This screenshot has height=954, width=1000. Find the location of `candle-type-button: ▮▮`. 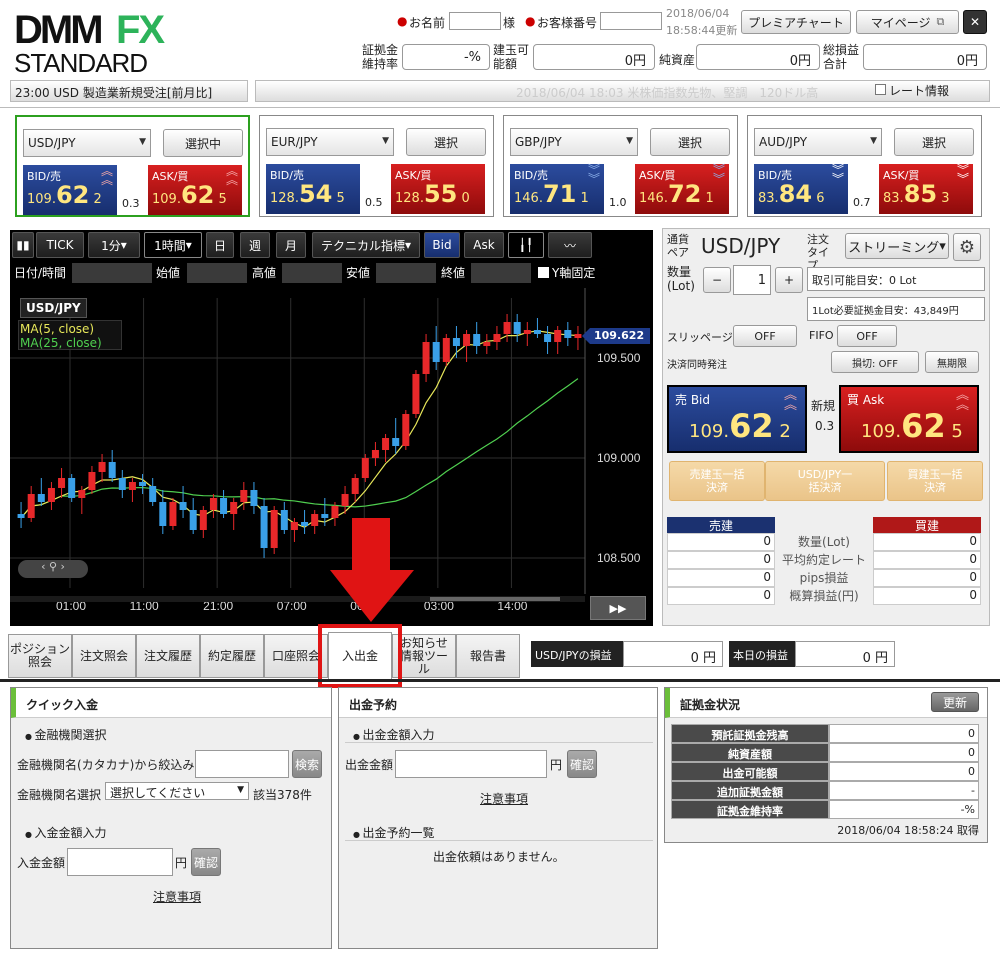

candle-type-button: ▮▮ is located at coordinates (23, 245).